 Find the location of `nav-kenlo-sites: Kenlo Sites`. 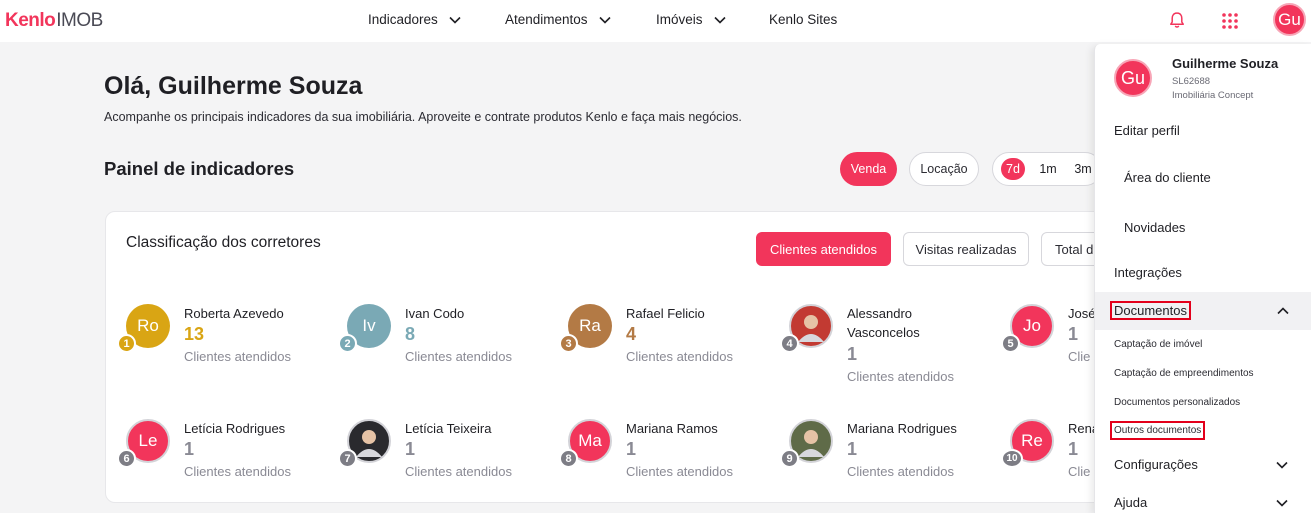

nav-kenlo-sites: Kenlo Sites is located at coordinates (803, 19).